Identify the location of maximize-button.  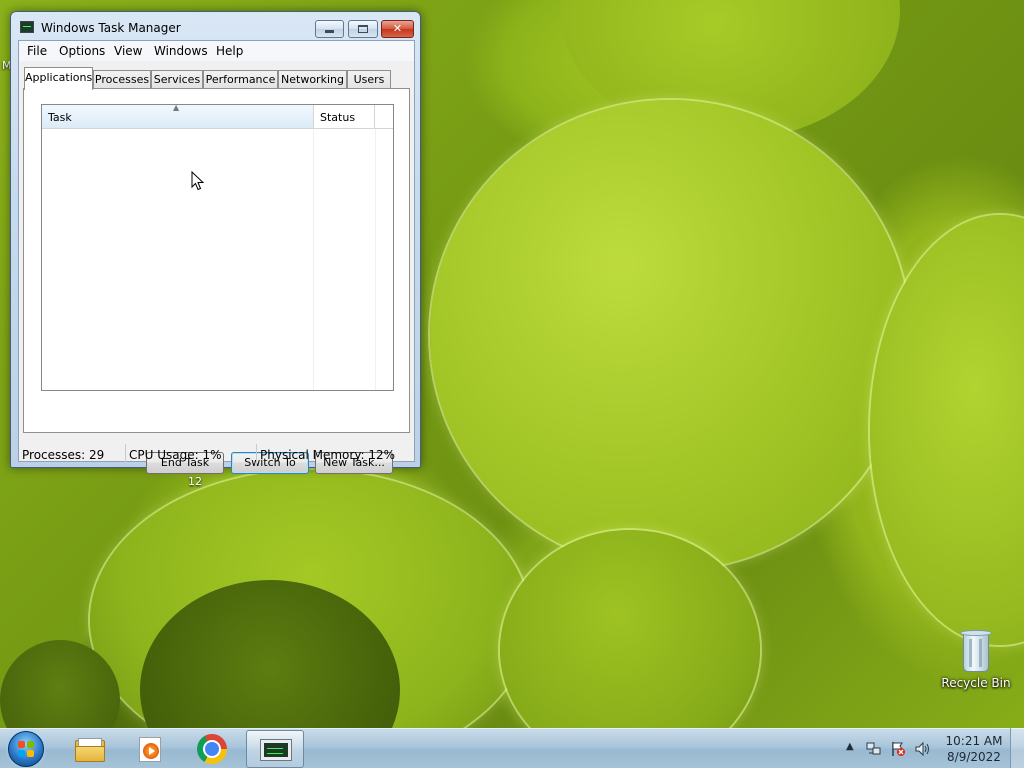
(363, 29).